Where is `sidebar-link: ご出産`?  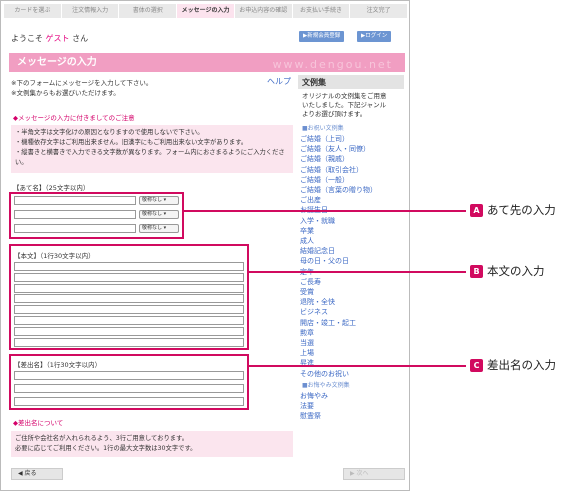
sidebar-link: ご出産 is located at coordinates (351, 200).